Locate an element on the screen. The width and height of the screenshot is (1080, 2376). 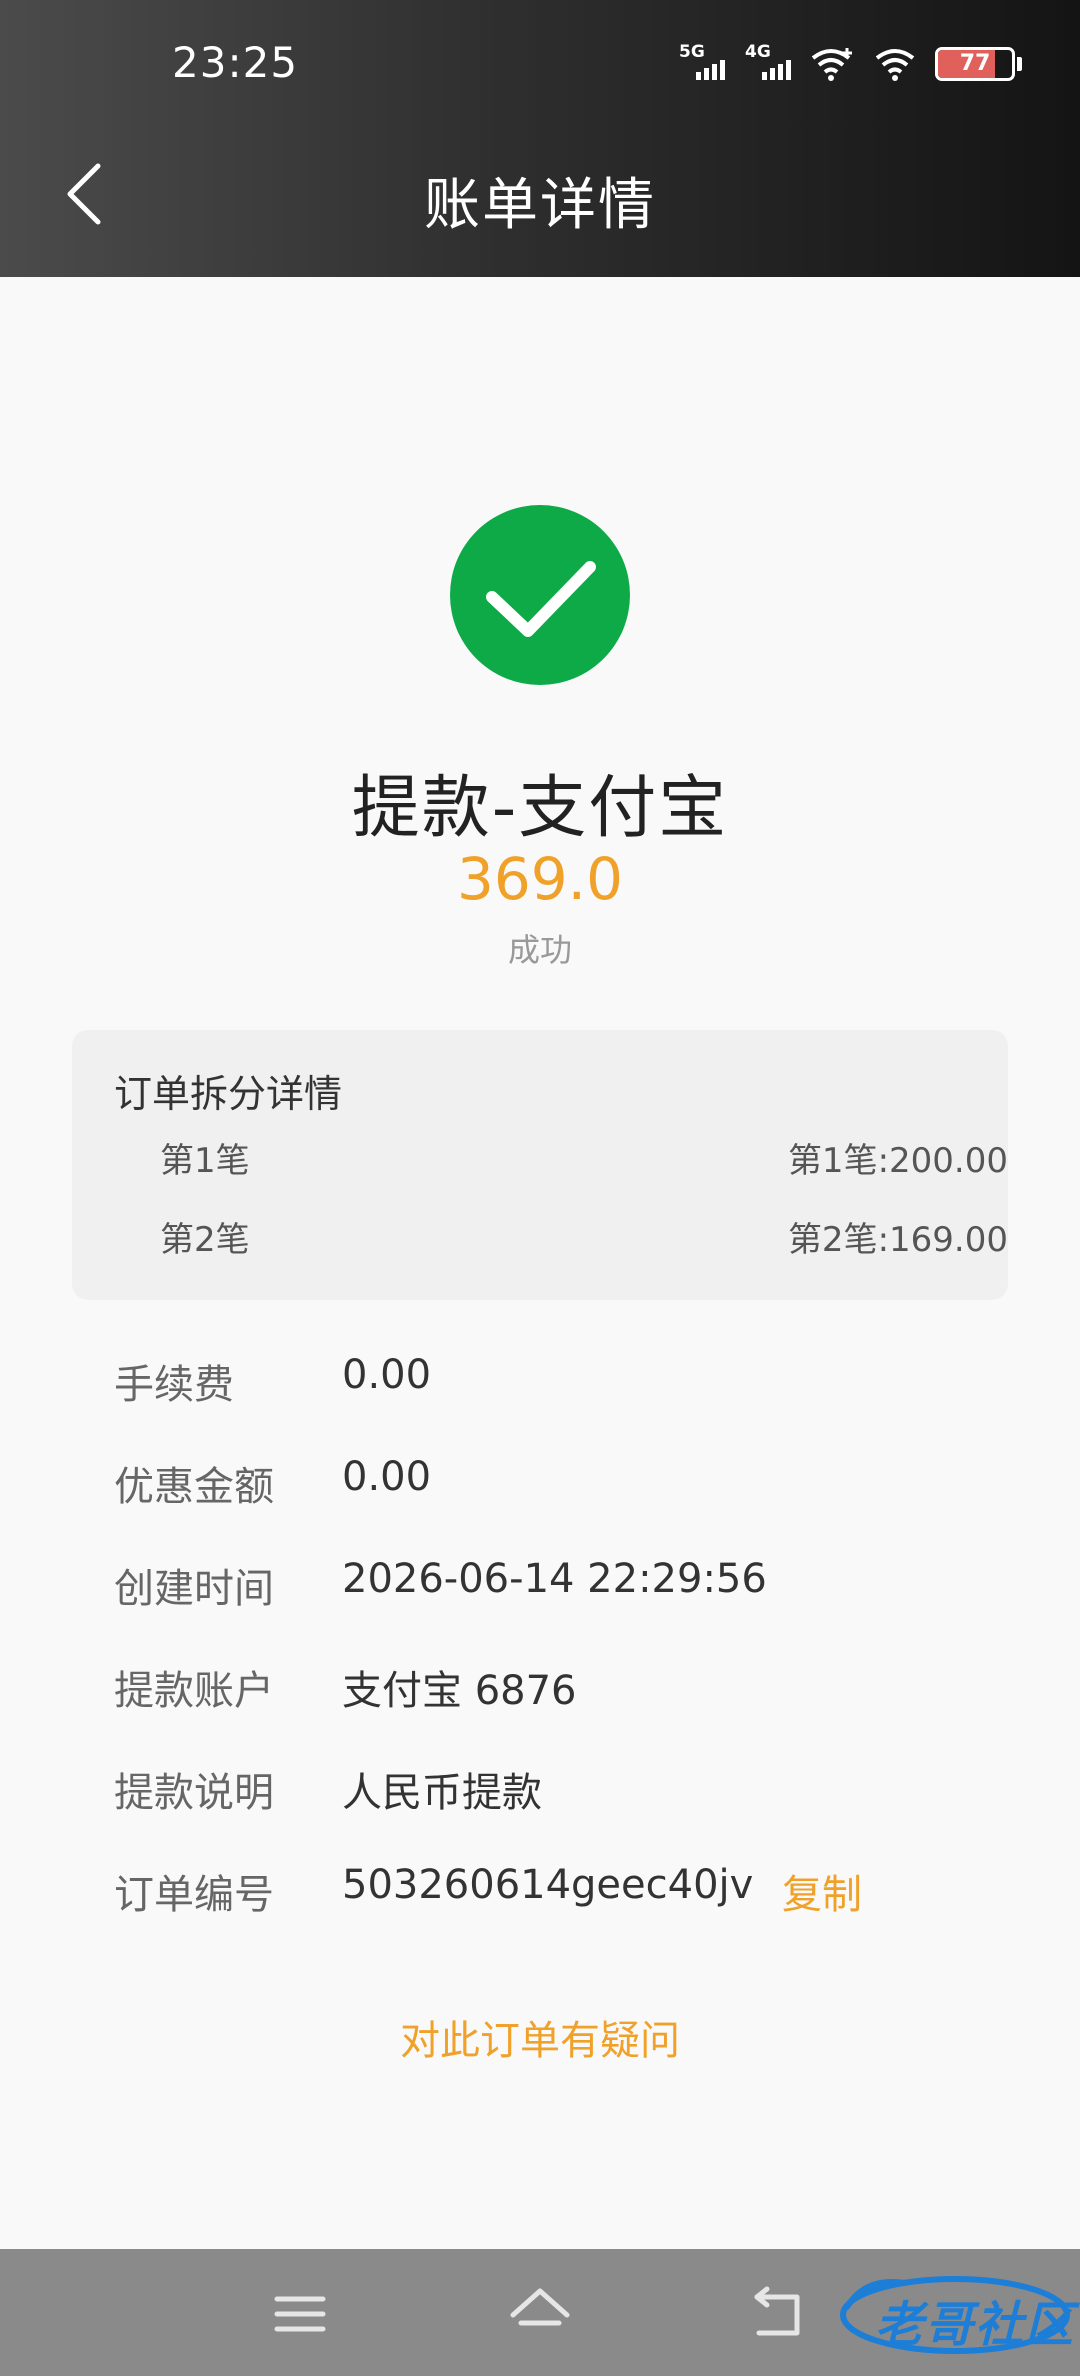
split-details-title: 订单拆分详情 is located at coordinates (228, 1094).